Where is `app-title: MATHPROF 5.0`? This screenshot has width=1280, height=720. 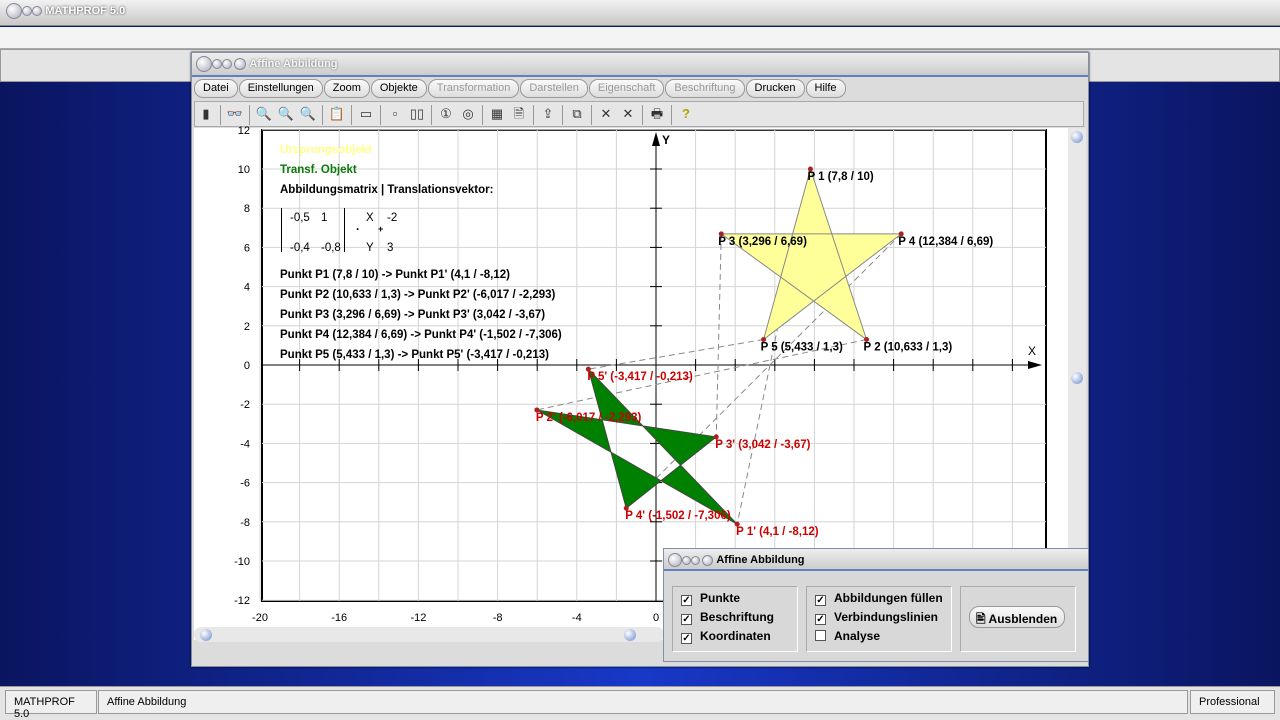
app-title: MATHPROF 5.0 is located at coordinates (85, 11).